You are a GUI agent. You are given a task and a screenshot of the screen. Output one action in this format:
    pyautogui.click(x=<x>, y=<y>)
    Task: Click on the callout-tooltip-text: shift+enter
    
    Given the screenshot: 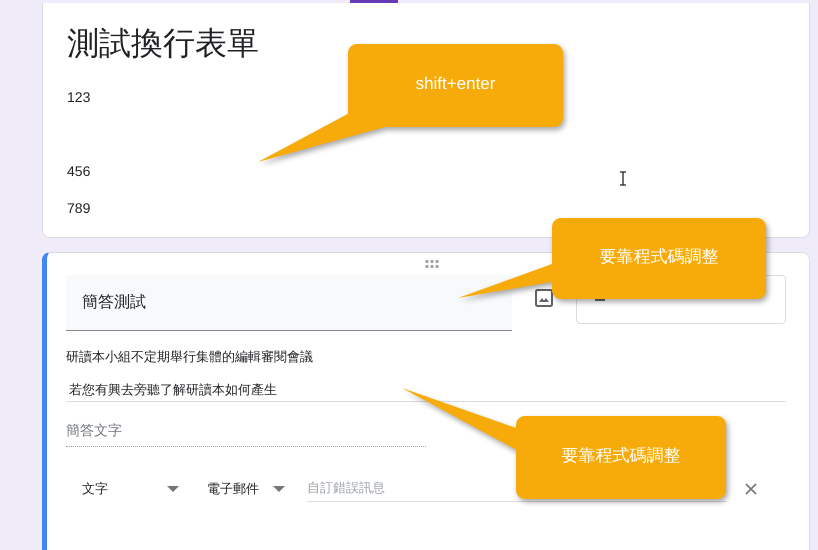 What is the action you would take?
    pyautogui.click(x=455, y=83)
    